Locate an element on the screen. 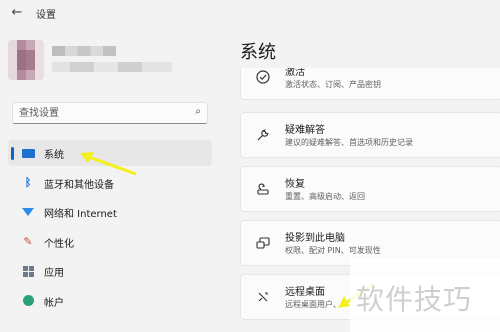 The image size is (500, 332). card-title: 激活 is located at coordinates (295, 73).